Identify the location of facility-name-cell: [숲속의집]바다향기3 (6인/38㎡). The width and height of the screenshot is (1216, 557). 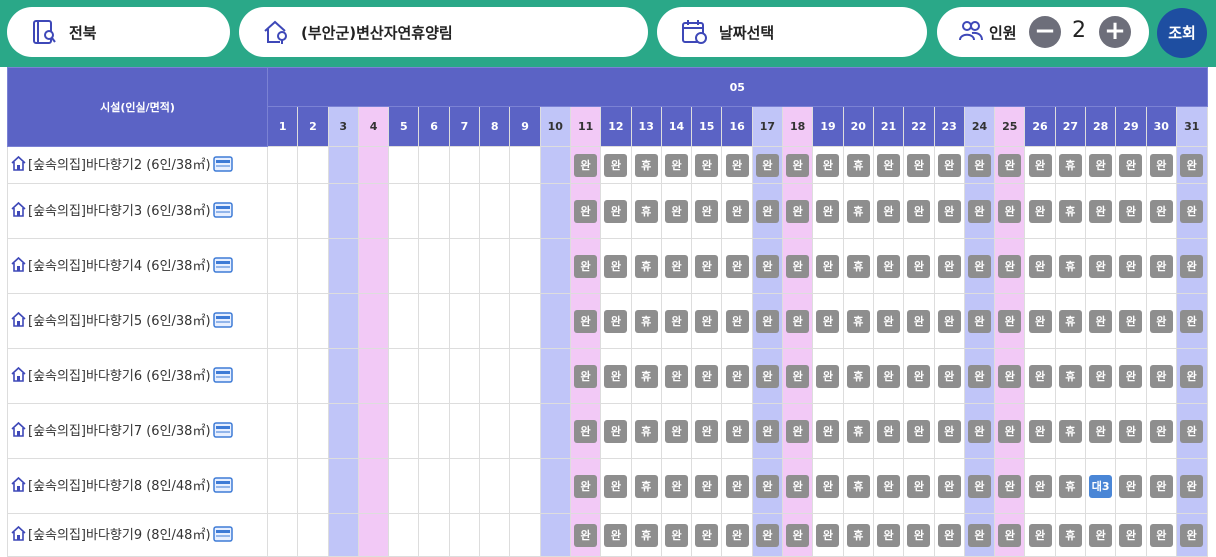
(137, 211).